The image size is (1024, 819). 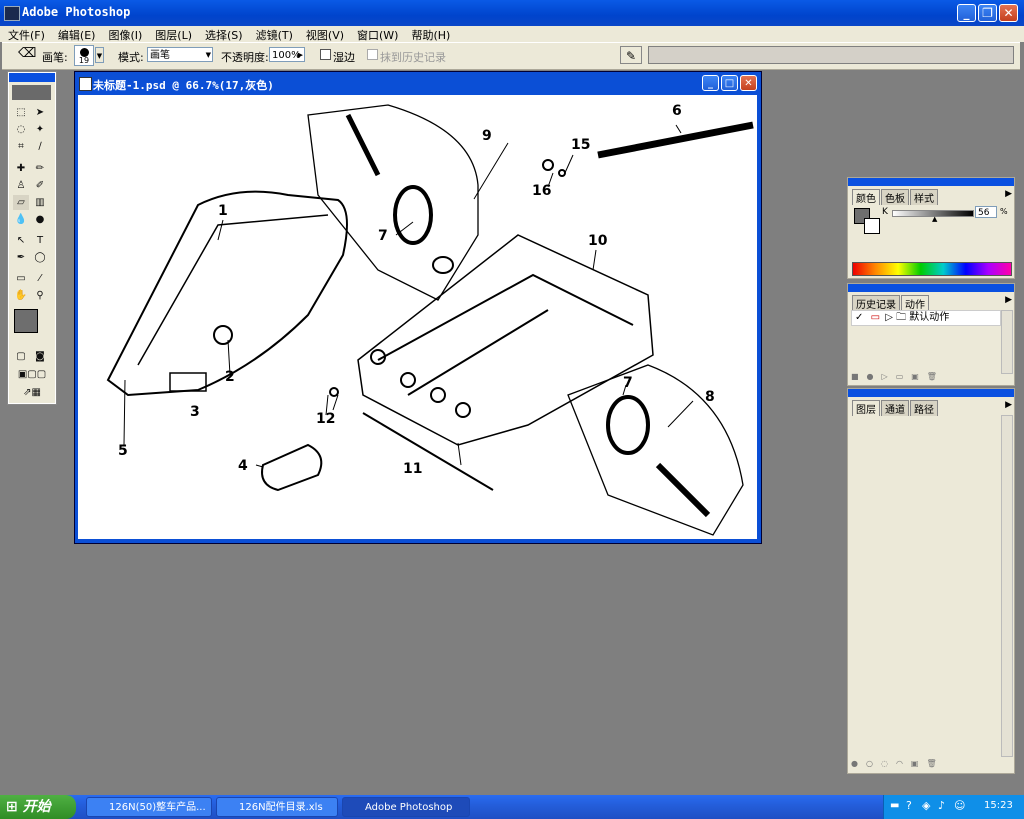 I want to click on minimize-button: _, so click(x=966, y=13).